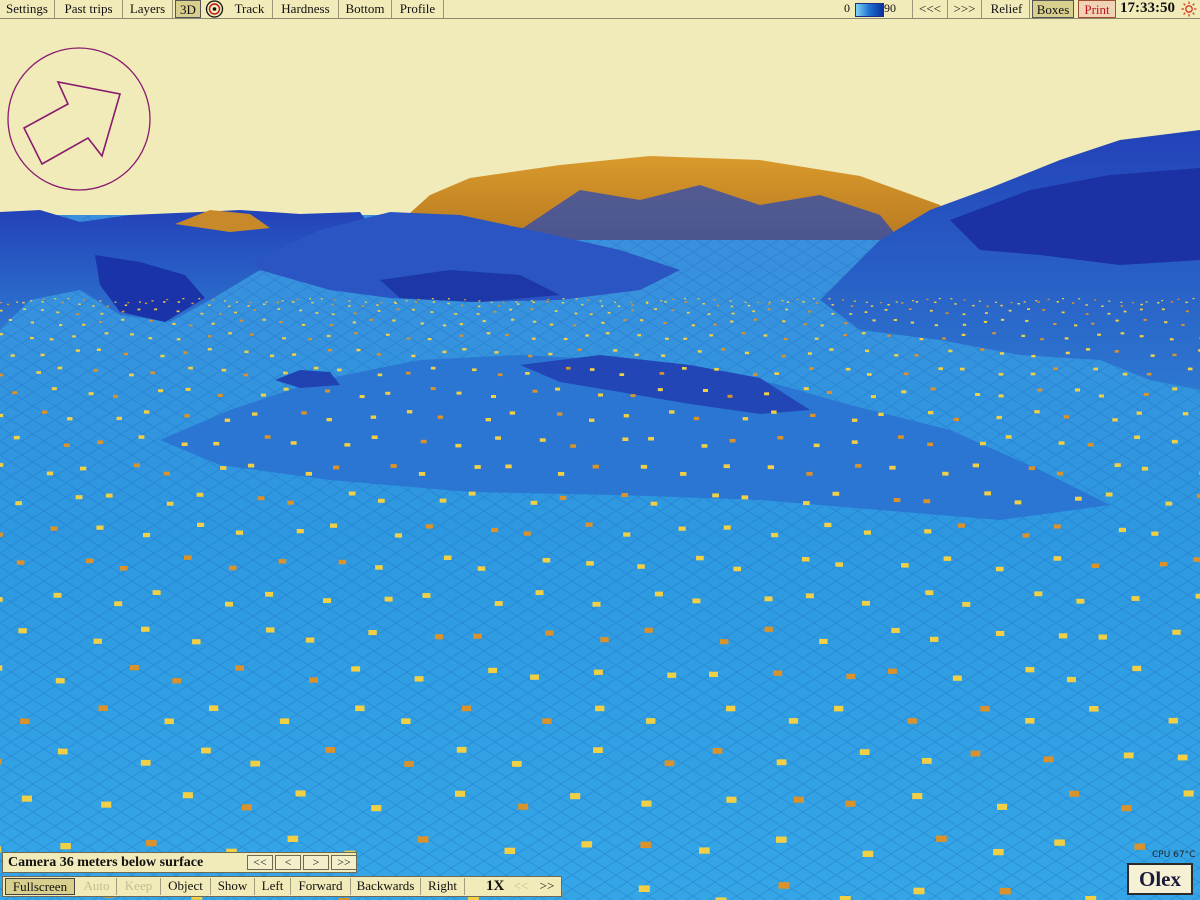 This screenshot has width=1200, height=900. What do you see at coordinates (965, 9) in the screenshot?
I see `next-button: >>>` at bounding box center [965, 9].